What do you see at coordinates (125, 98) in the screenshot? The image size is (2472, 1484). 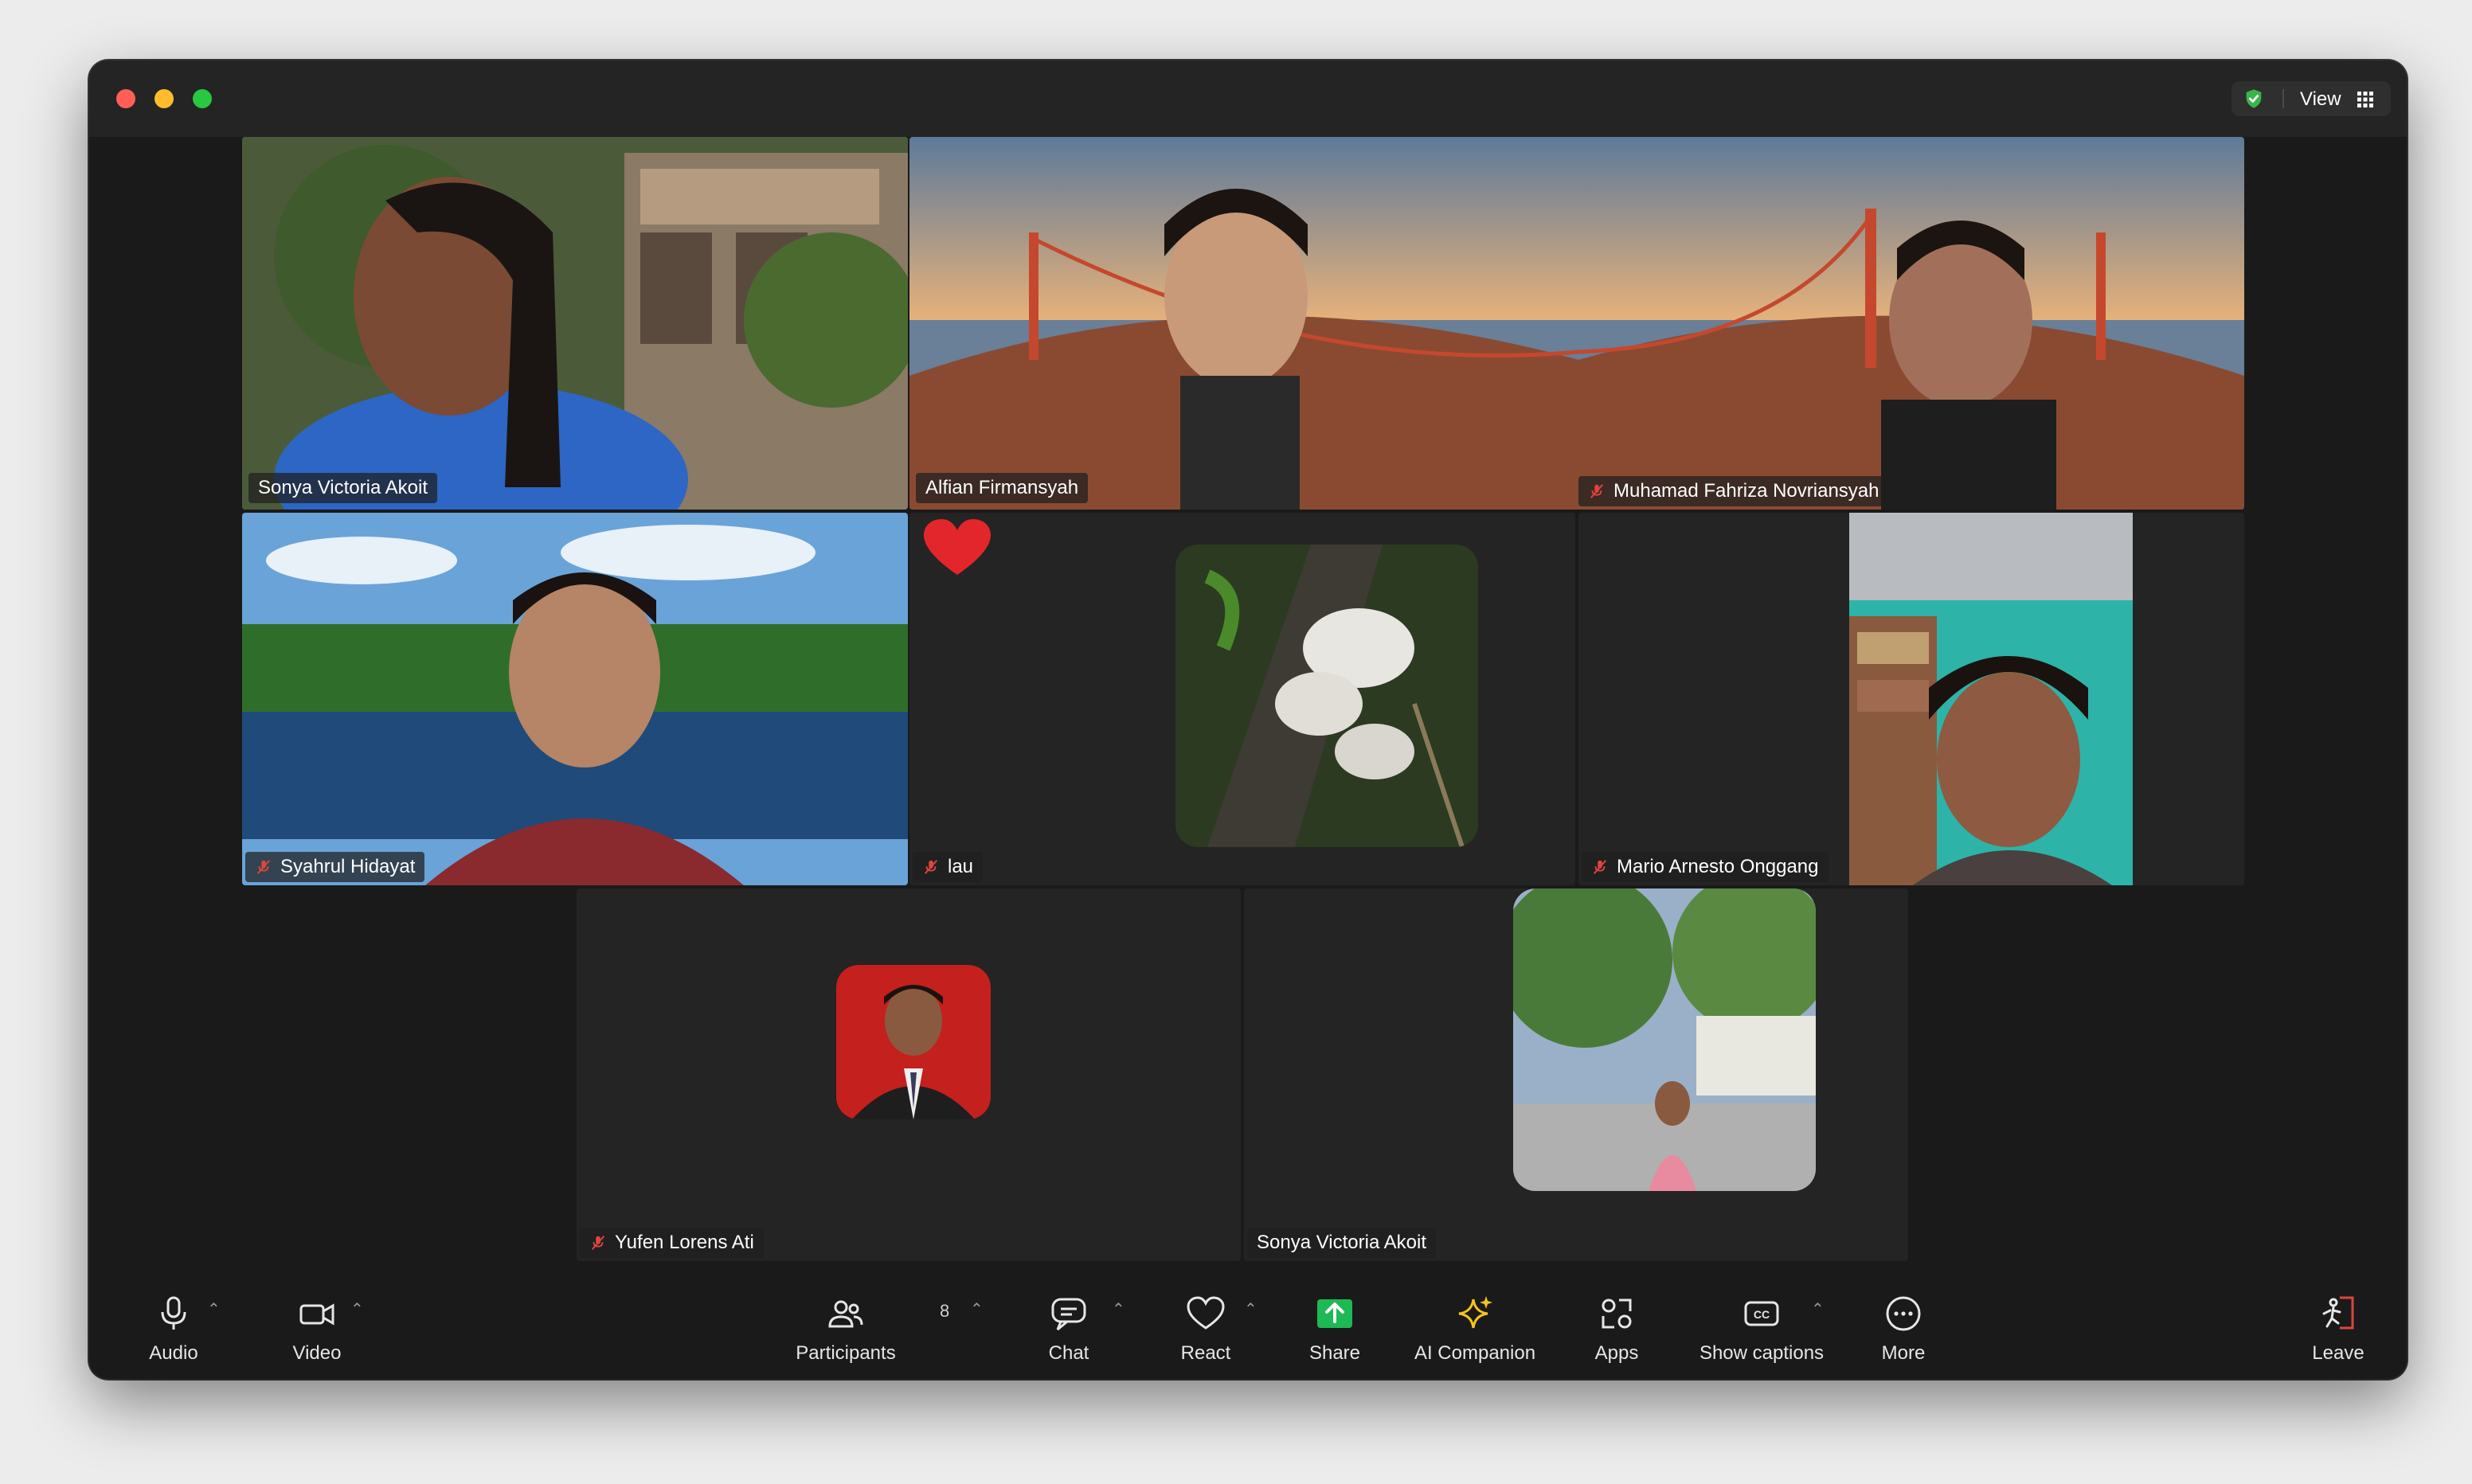 I see `close-window-button` at bounding box center [125, 98].